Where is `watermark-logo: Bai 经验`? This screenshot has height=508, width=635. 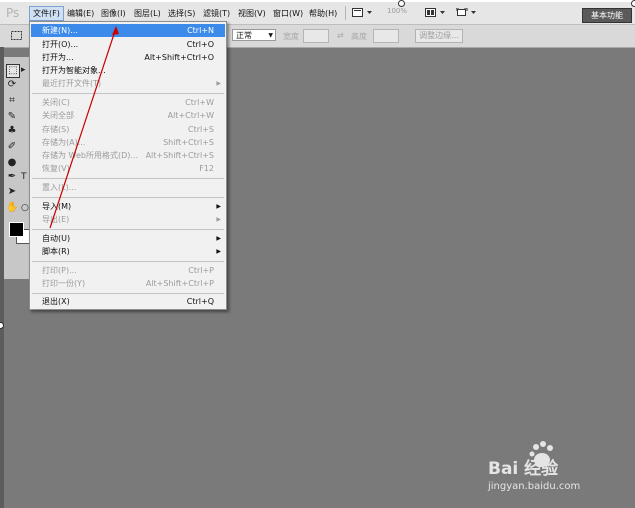 watermark-logo: Bai 经验 is located at coordinates (523, 469).